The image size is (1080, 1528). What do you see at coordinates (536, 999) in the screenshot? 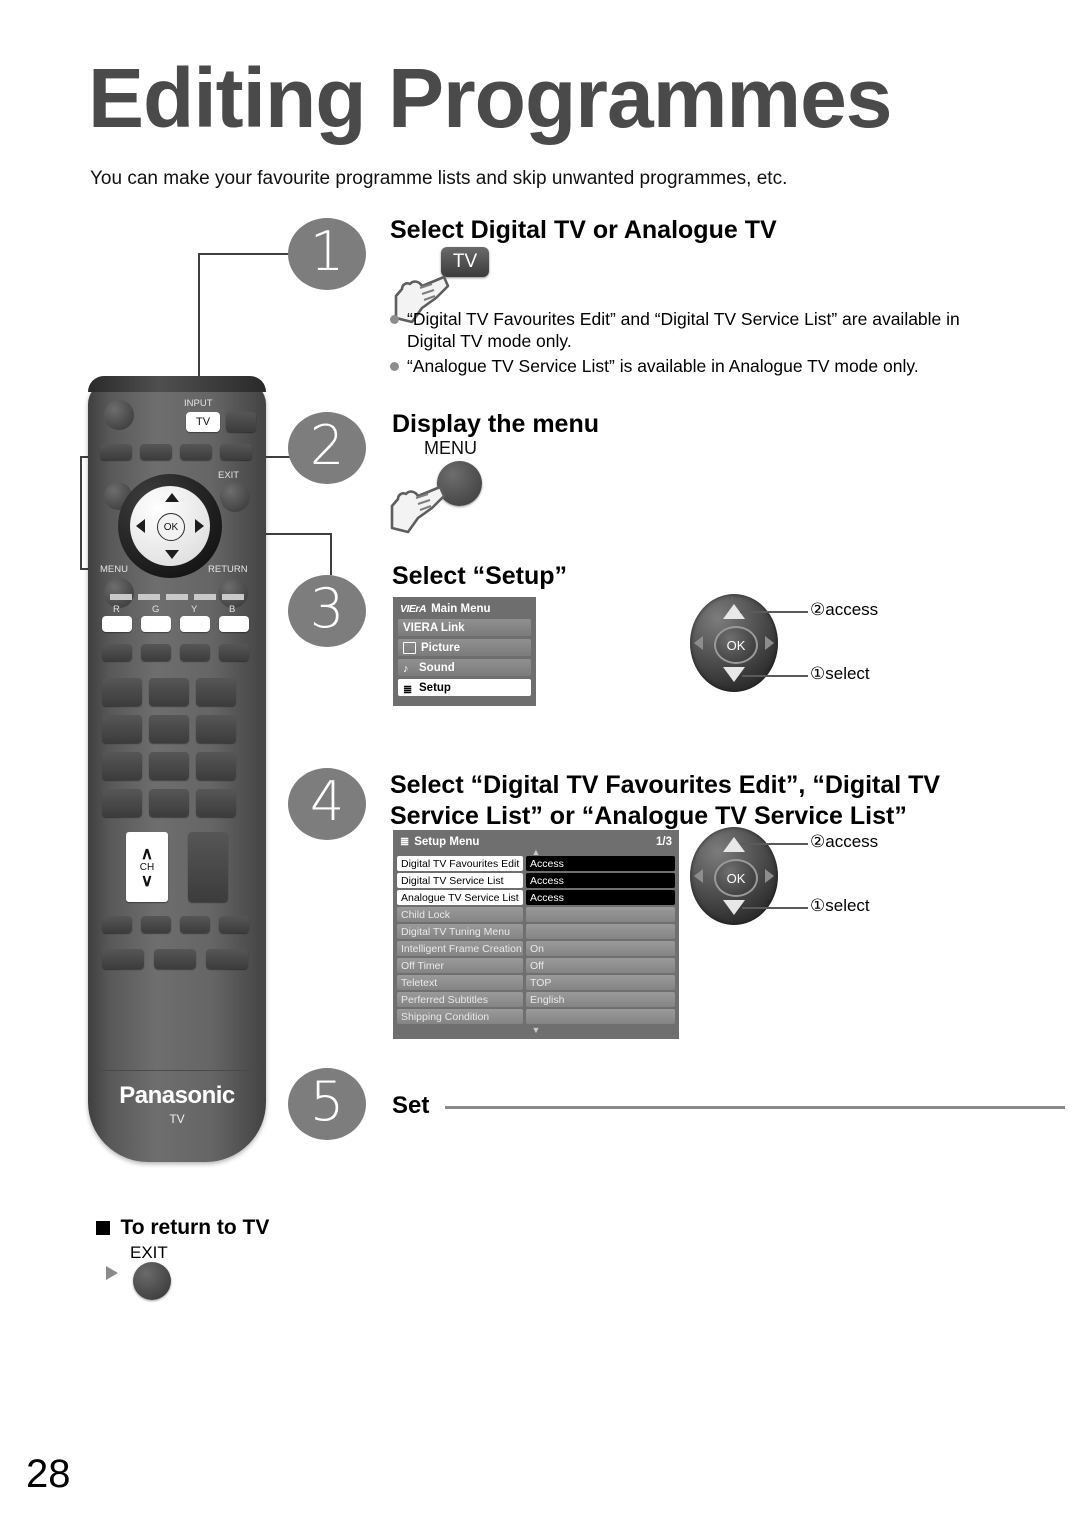
I see `setup-menu-row: Perferred Subtitles English` at bounding box center [536, 999].